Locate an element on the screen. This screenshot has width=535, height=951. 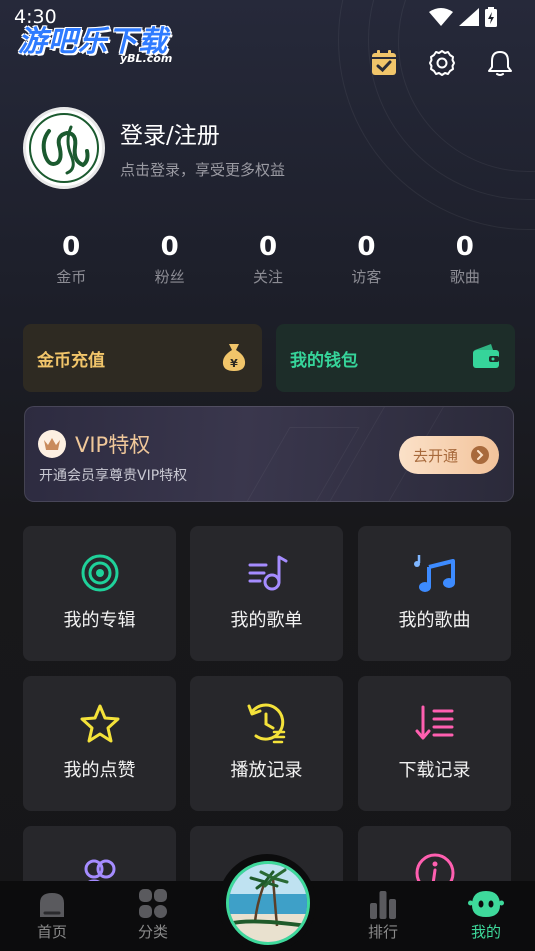
activate-vip-label: 去开通 is located at coordinates (436, 455).